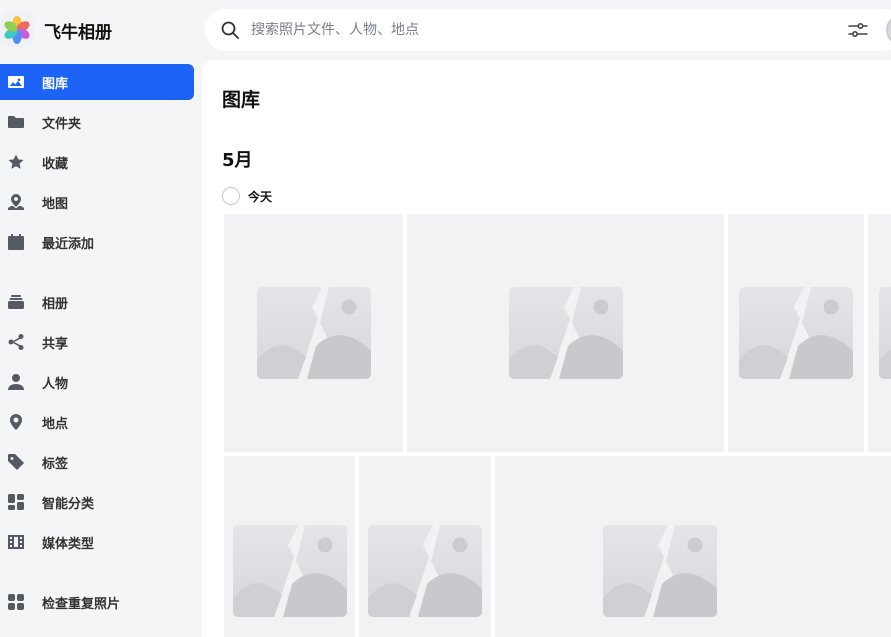 The height and width of the screenshot is (637, 891). What do you see at coordinates (78, 32) in the screenshot?
I see `app-name: 飞牛相册` at bounding box center [78, 32].